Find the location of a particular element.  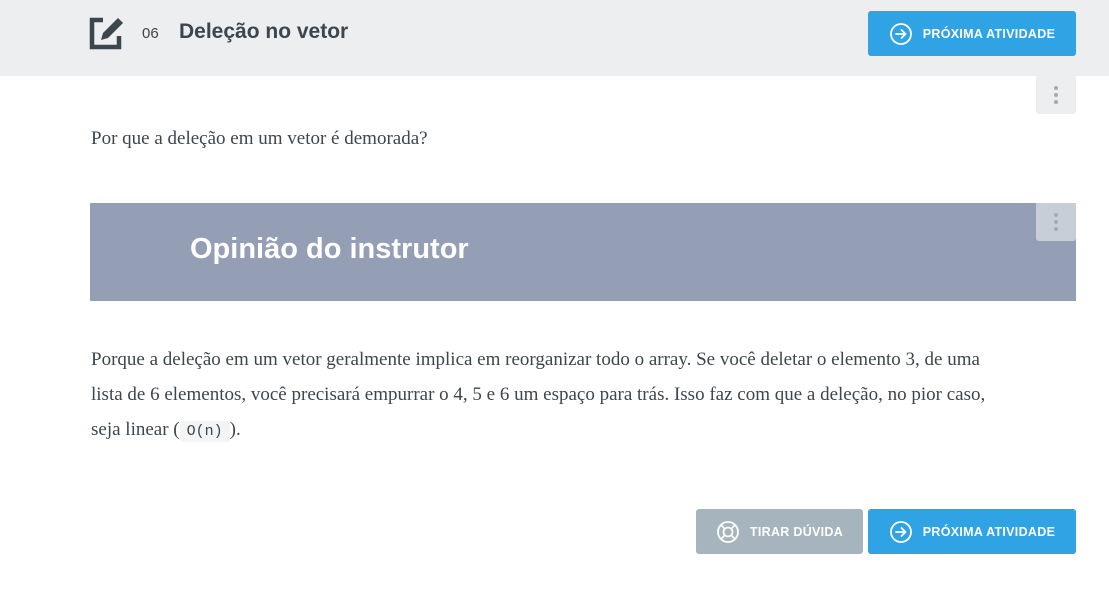

task-title: Deleção no vetor is located at coordinates (264, 31).